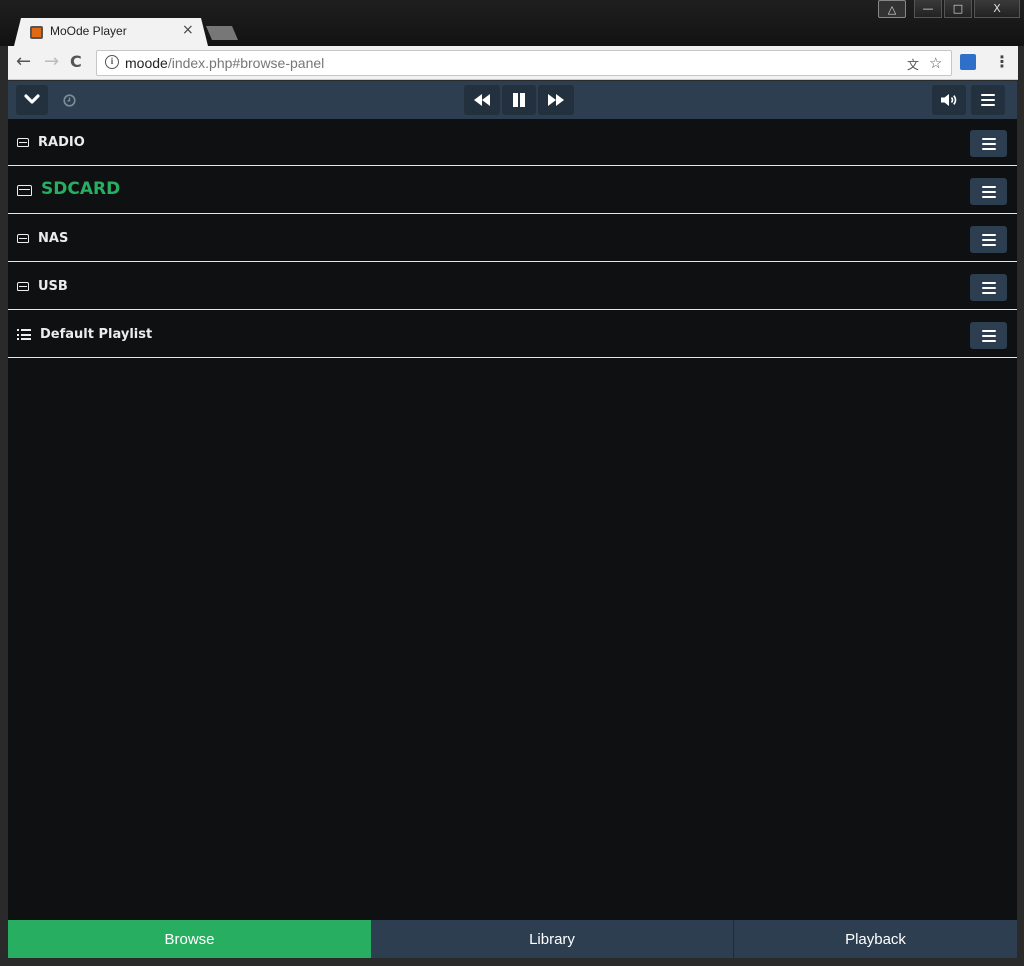 This screenshot has width=1024, height=966. I want to click on star-icon: ☆, so click(935, 63).